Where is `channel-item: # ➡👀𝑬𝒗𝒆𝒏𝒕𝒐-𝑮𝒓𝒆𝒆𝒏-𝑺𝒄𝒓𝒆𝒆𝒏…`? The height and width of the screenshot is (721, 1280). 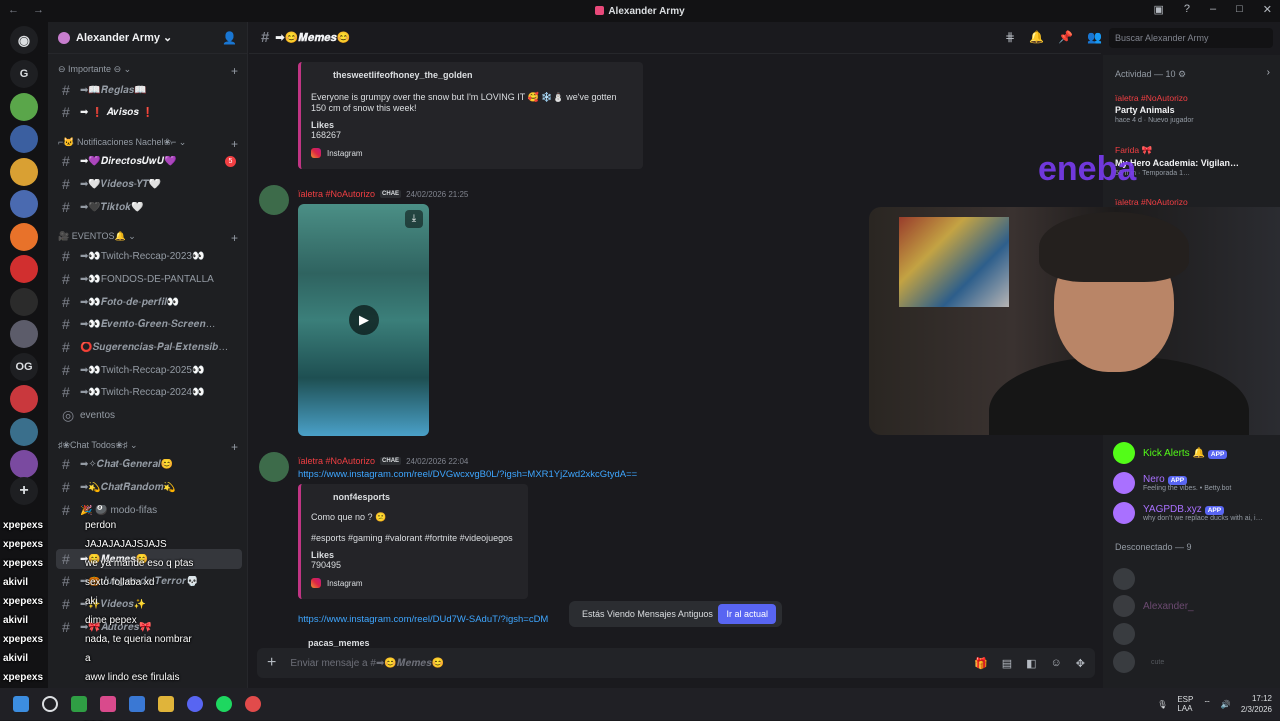 channel-item: # ➡👀𝑬𝒗𝒆𝒏𝒕𝒐-𝑮𝒓𝒆𝒆𝒏-𝑺𝒄𝒓𝒆𝒆𝒏… is located at coordinates (149, 324).